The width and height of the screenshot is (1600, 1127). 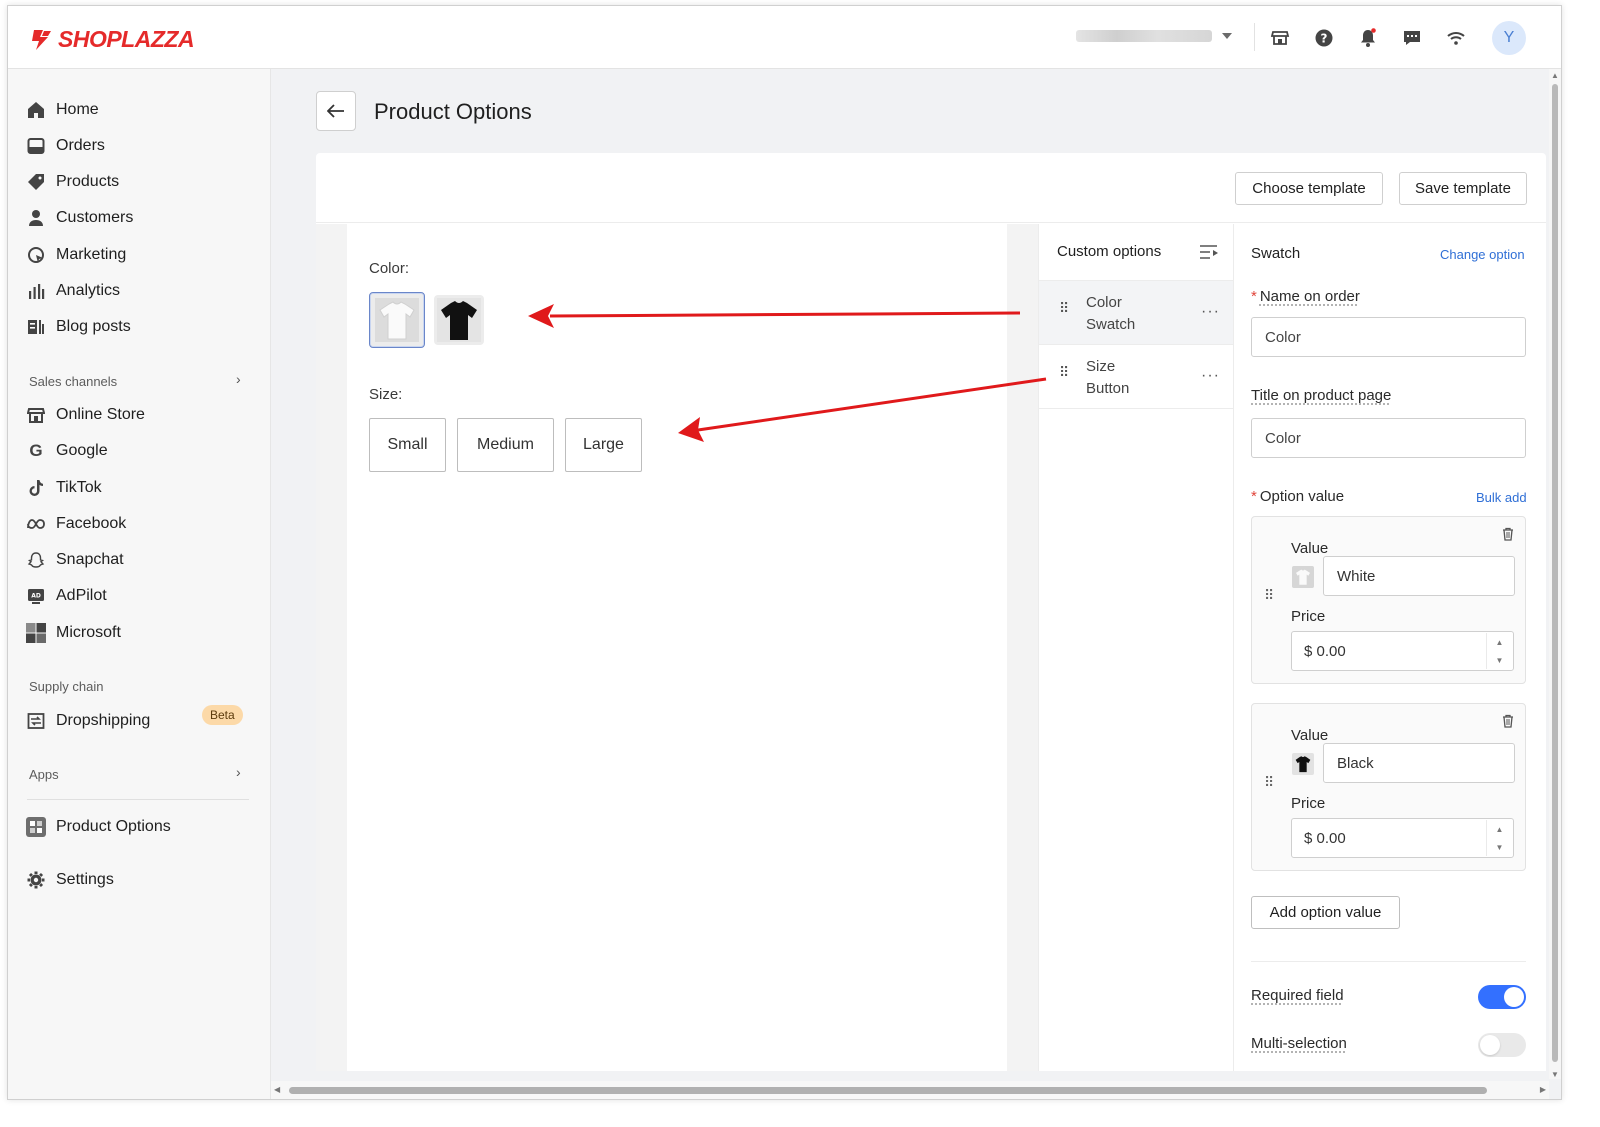 I want to click on sidebar-item-analytics: Analytics, so click(x=73, y=291).